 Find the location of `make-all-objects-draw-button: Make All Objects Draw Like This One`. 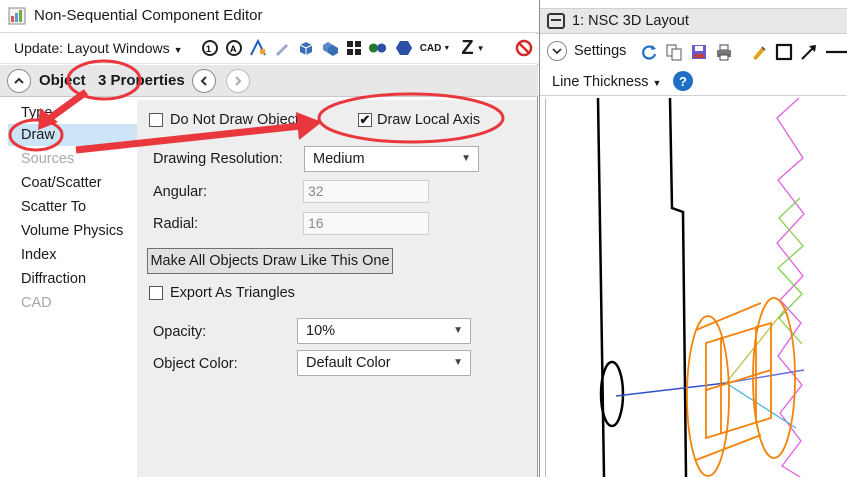

make-all-objects-draw-button: Make All Objects Draw Like This One is located at coordinates (270, 261).